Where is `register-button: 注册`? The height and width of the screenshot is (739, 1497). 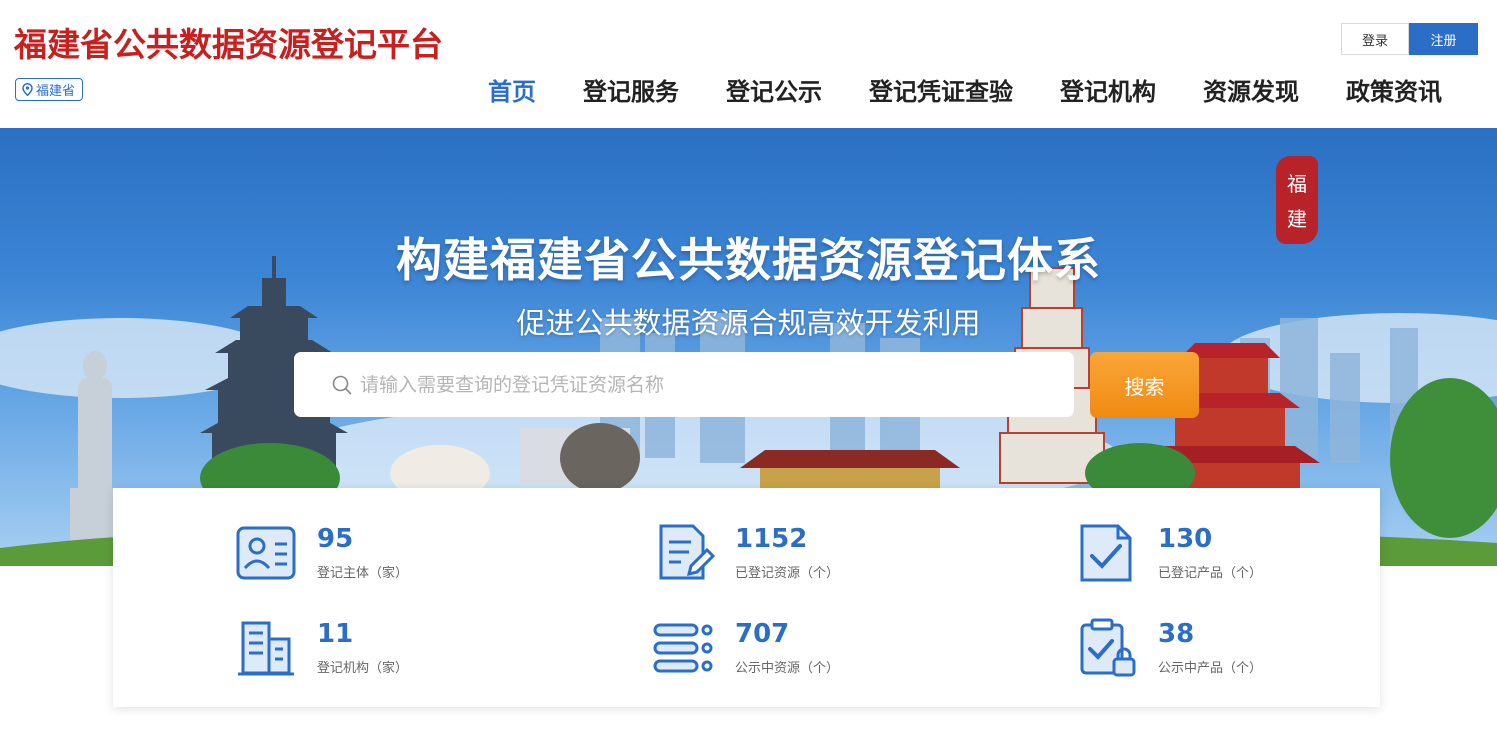 register-button: 注册 is located at coordinates (1443, 39).